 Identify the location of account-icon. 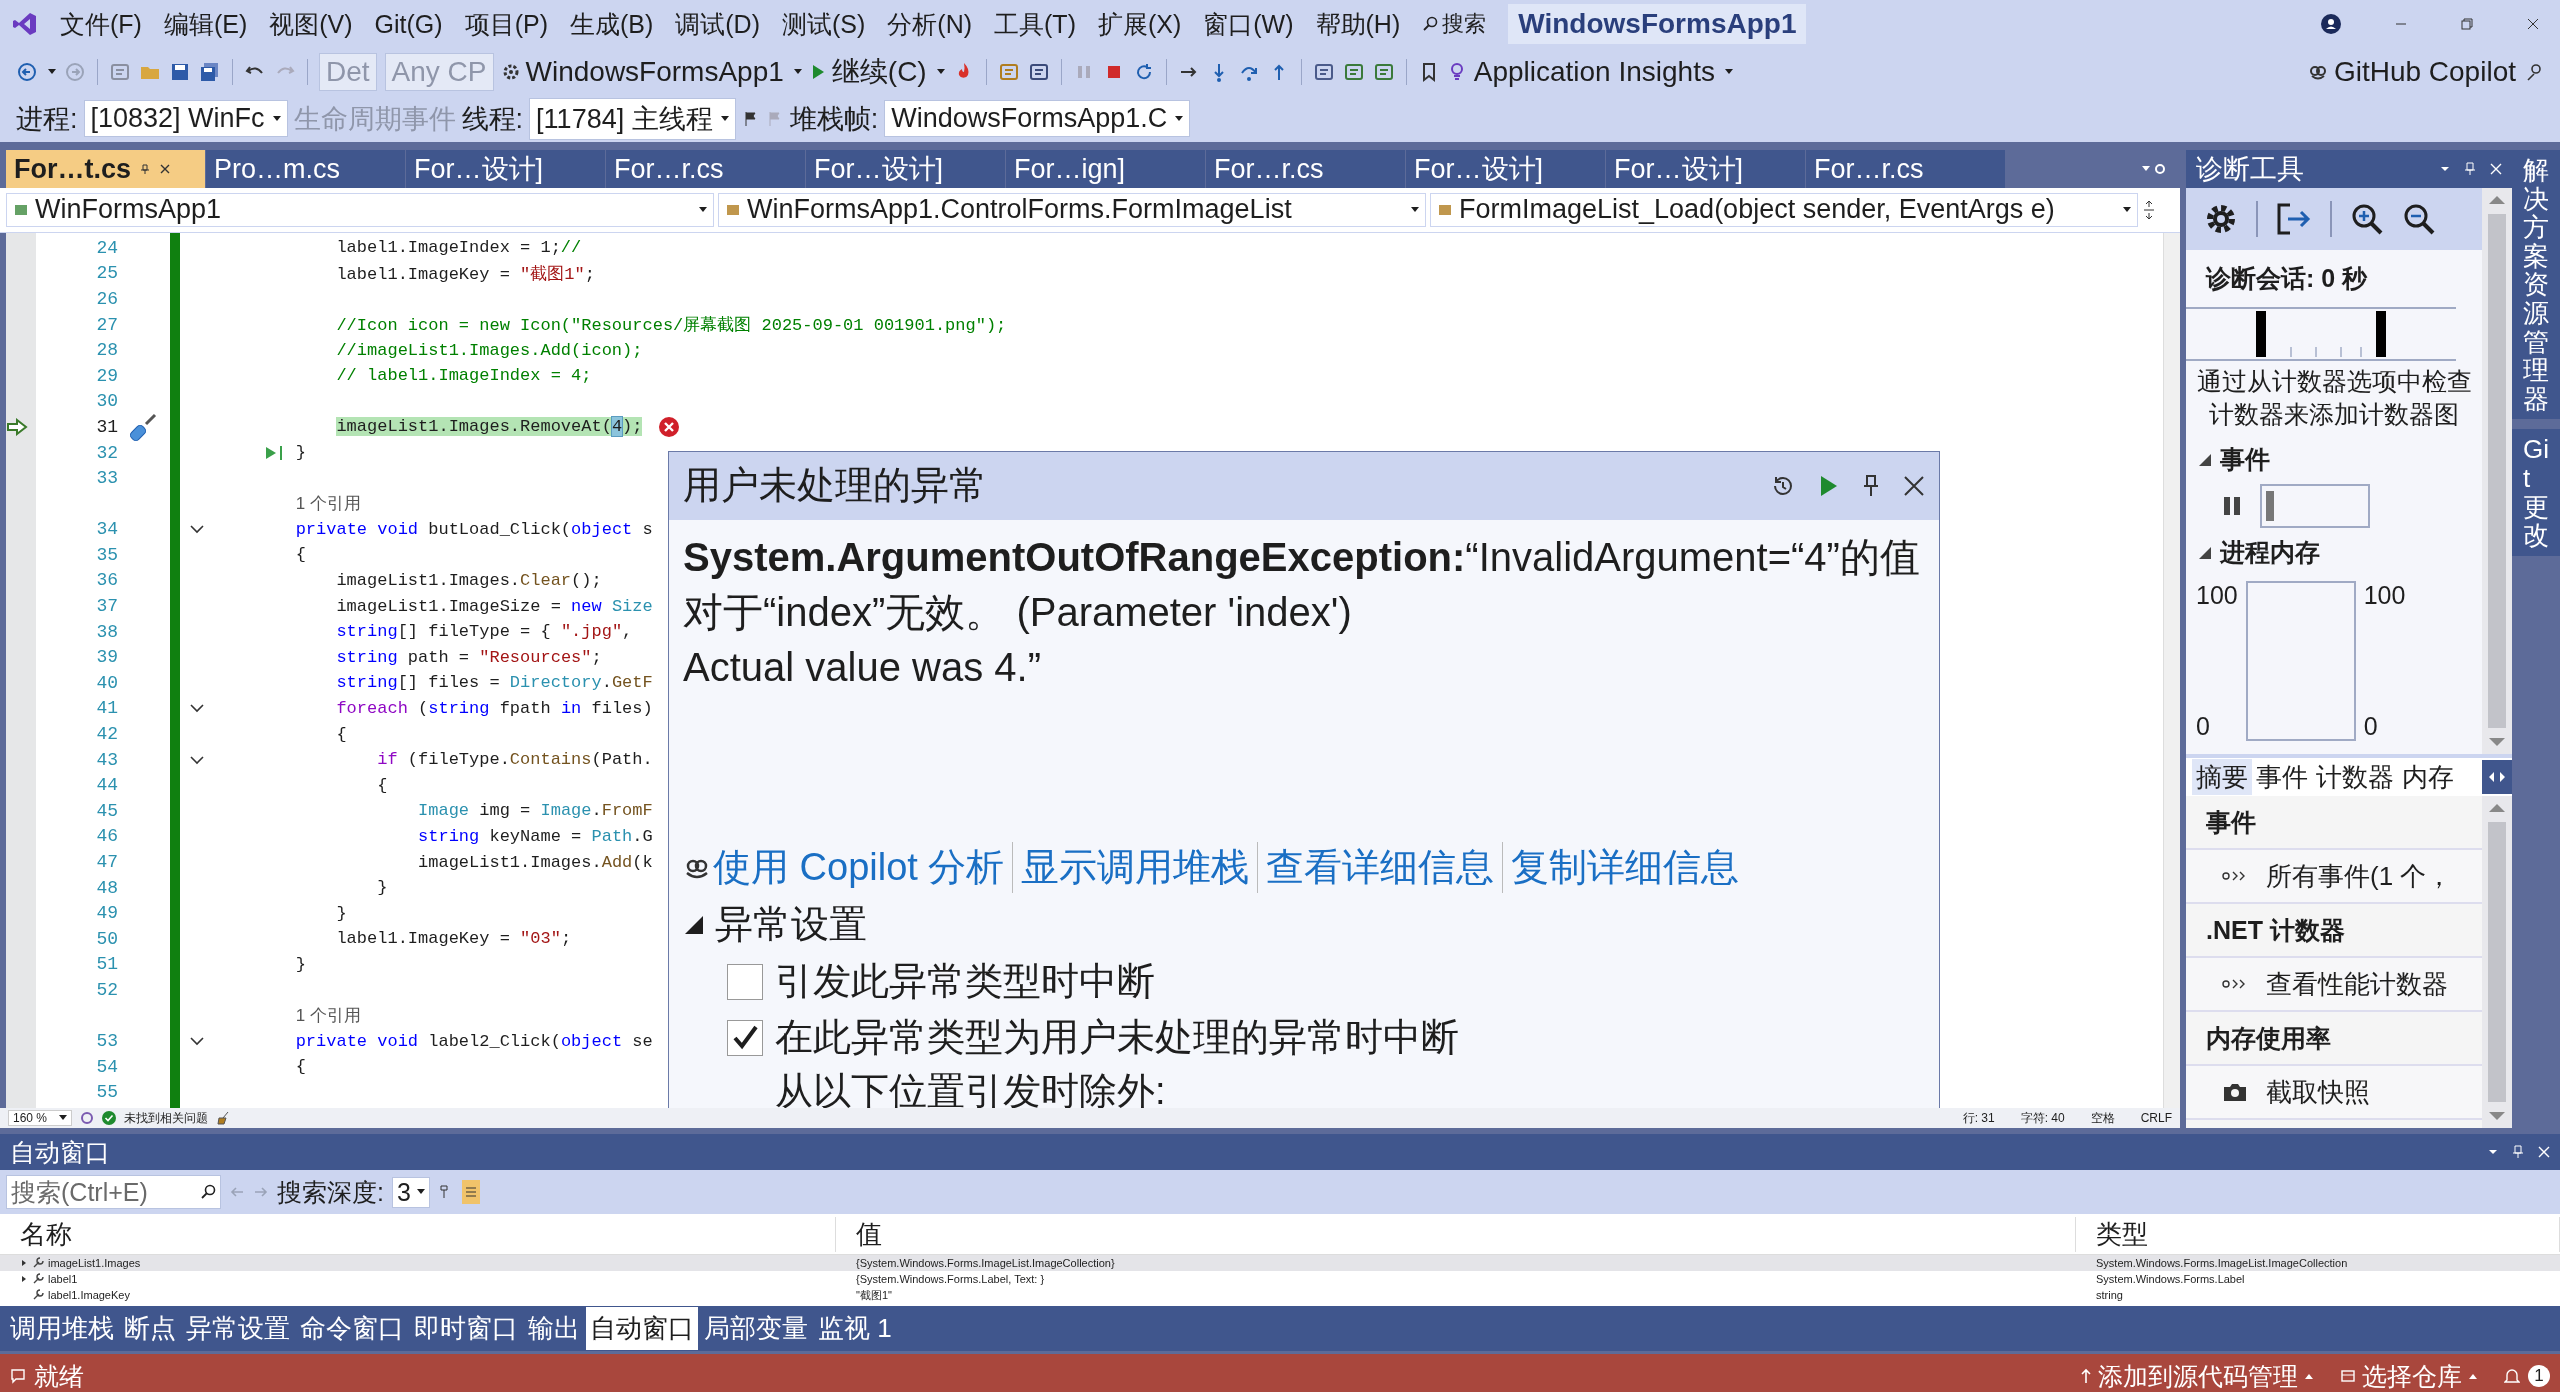
(2331, 24).